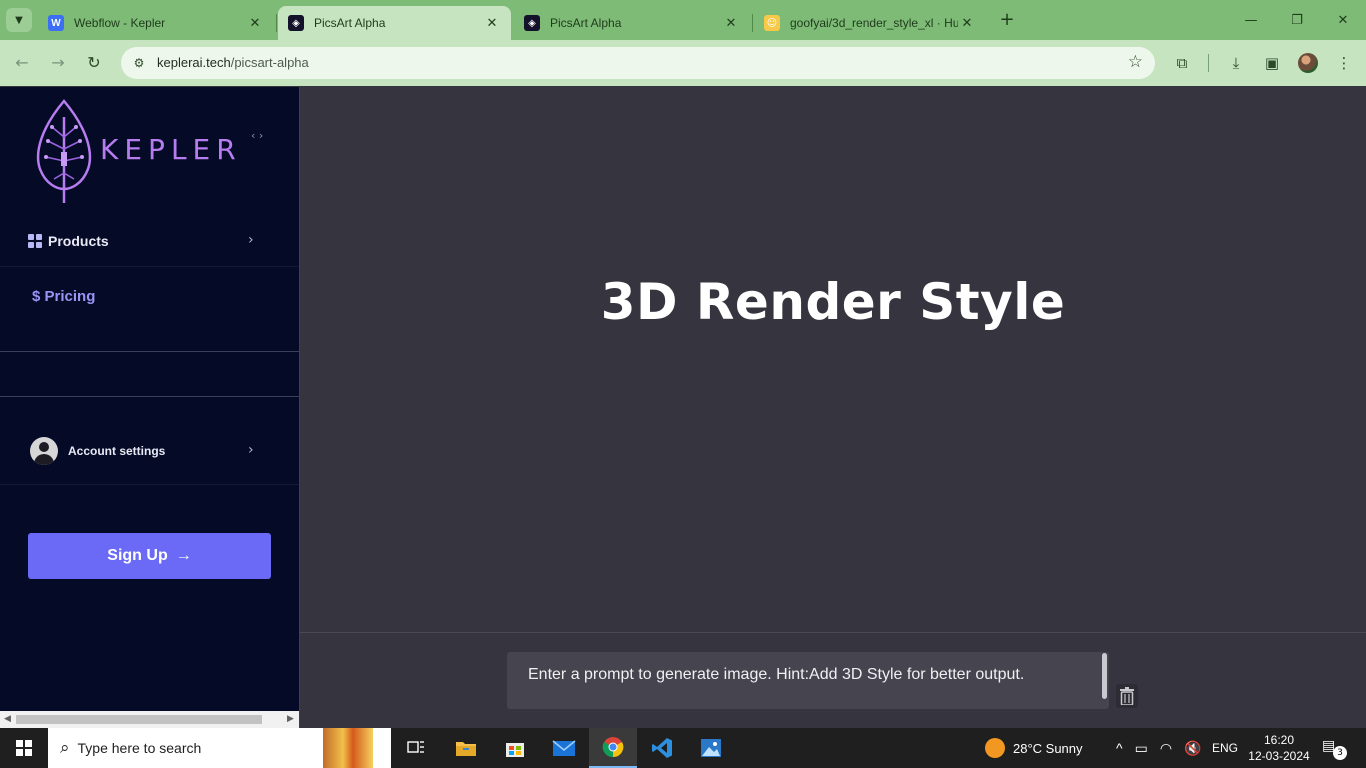 Image resolution: width=1366 pixels, height=768 pixels. I want to click on arrow-right-icon: →, so click(183, 555).